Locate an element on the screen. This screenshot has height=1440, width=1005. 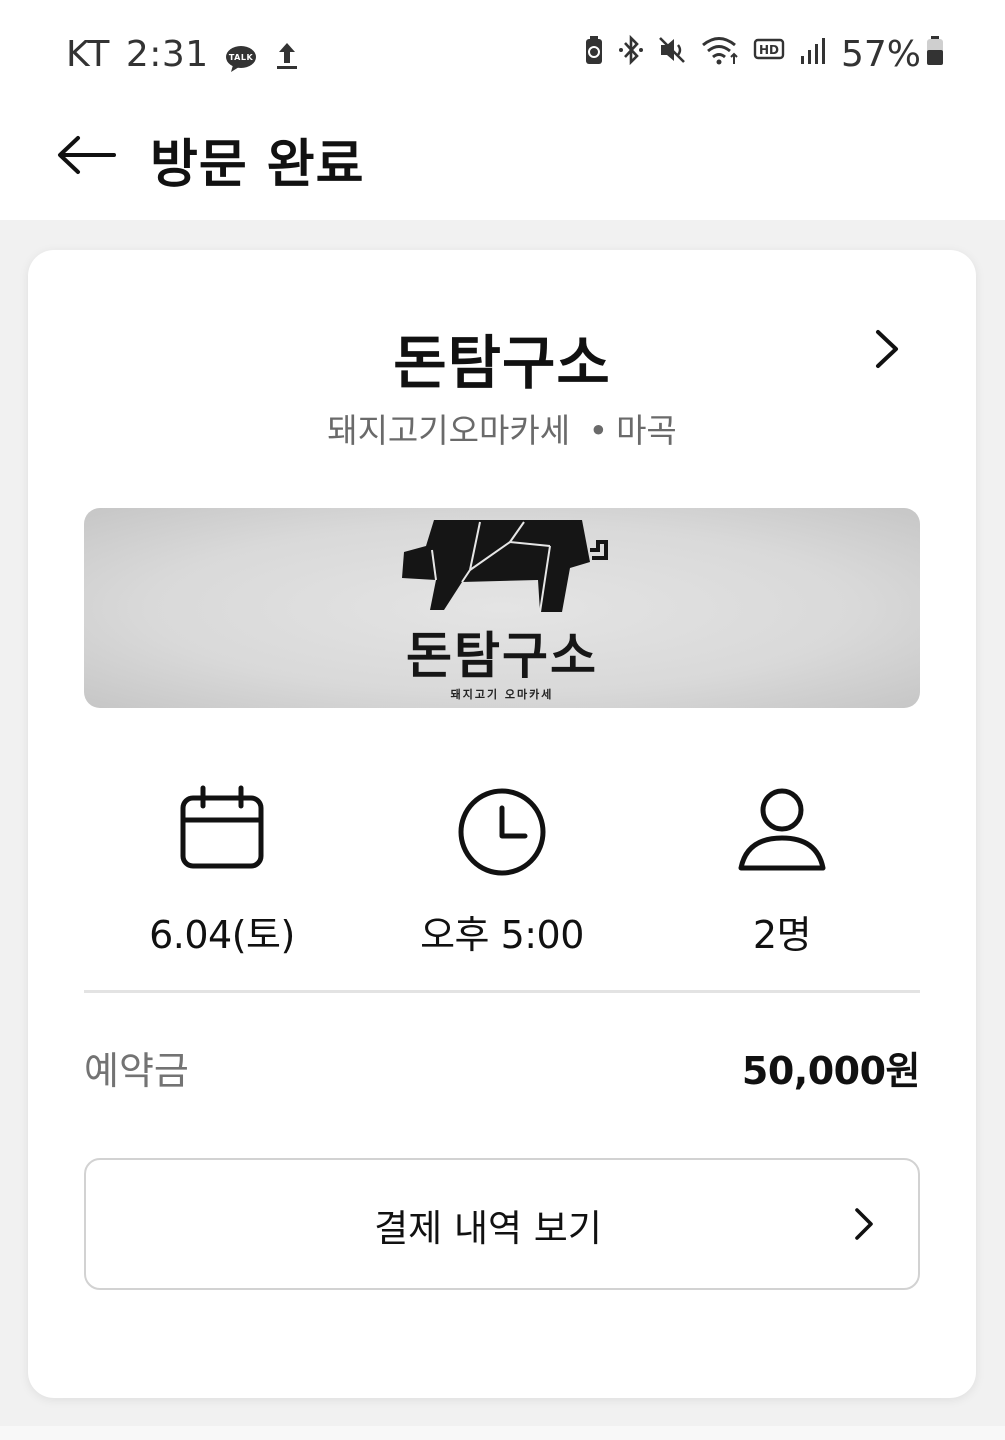
bottom-strip is located at coordinates (502, 1433).